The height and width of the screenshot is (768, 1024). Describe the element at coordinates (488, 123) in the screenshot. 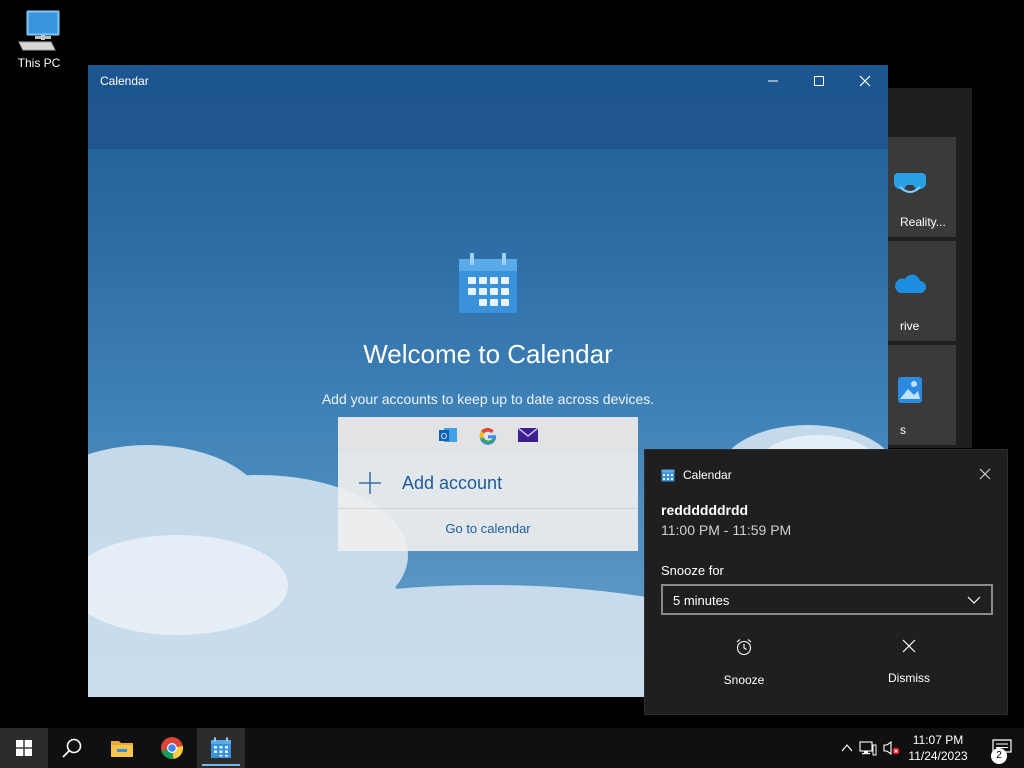

I see `header-band` at that location.